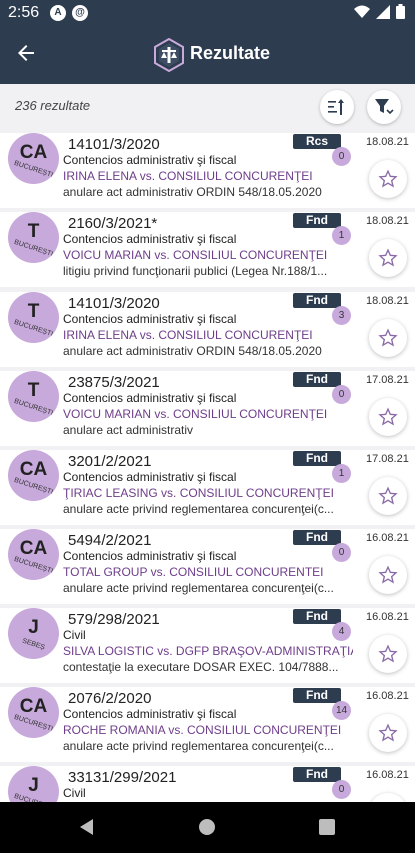 The image size is (415, 853). What do you see at coordinates (86, 827) in the screenshot?
I see `triangle-back-icon` at bounding box center [86, 827].